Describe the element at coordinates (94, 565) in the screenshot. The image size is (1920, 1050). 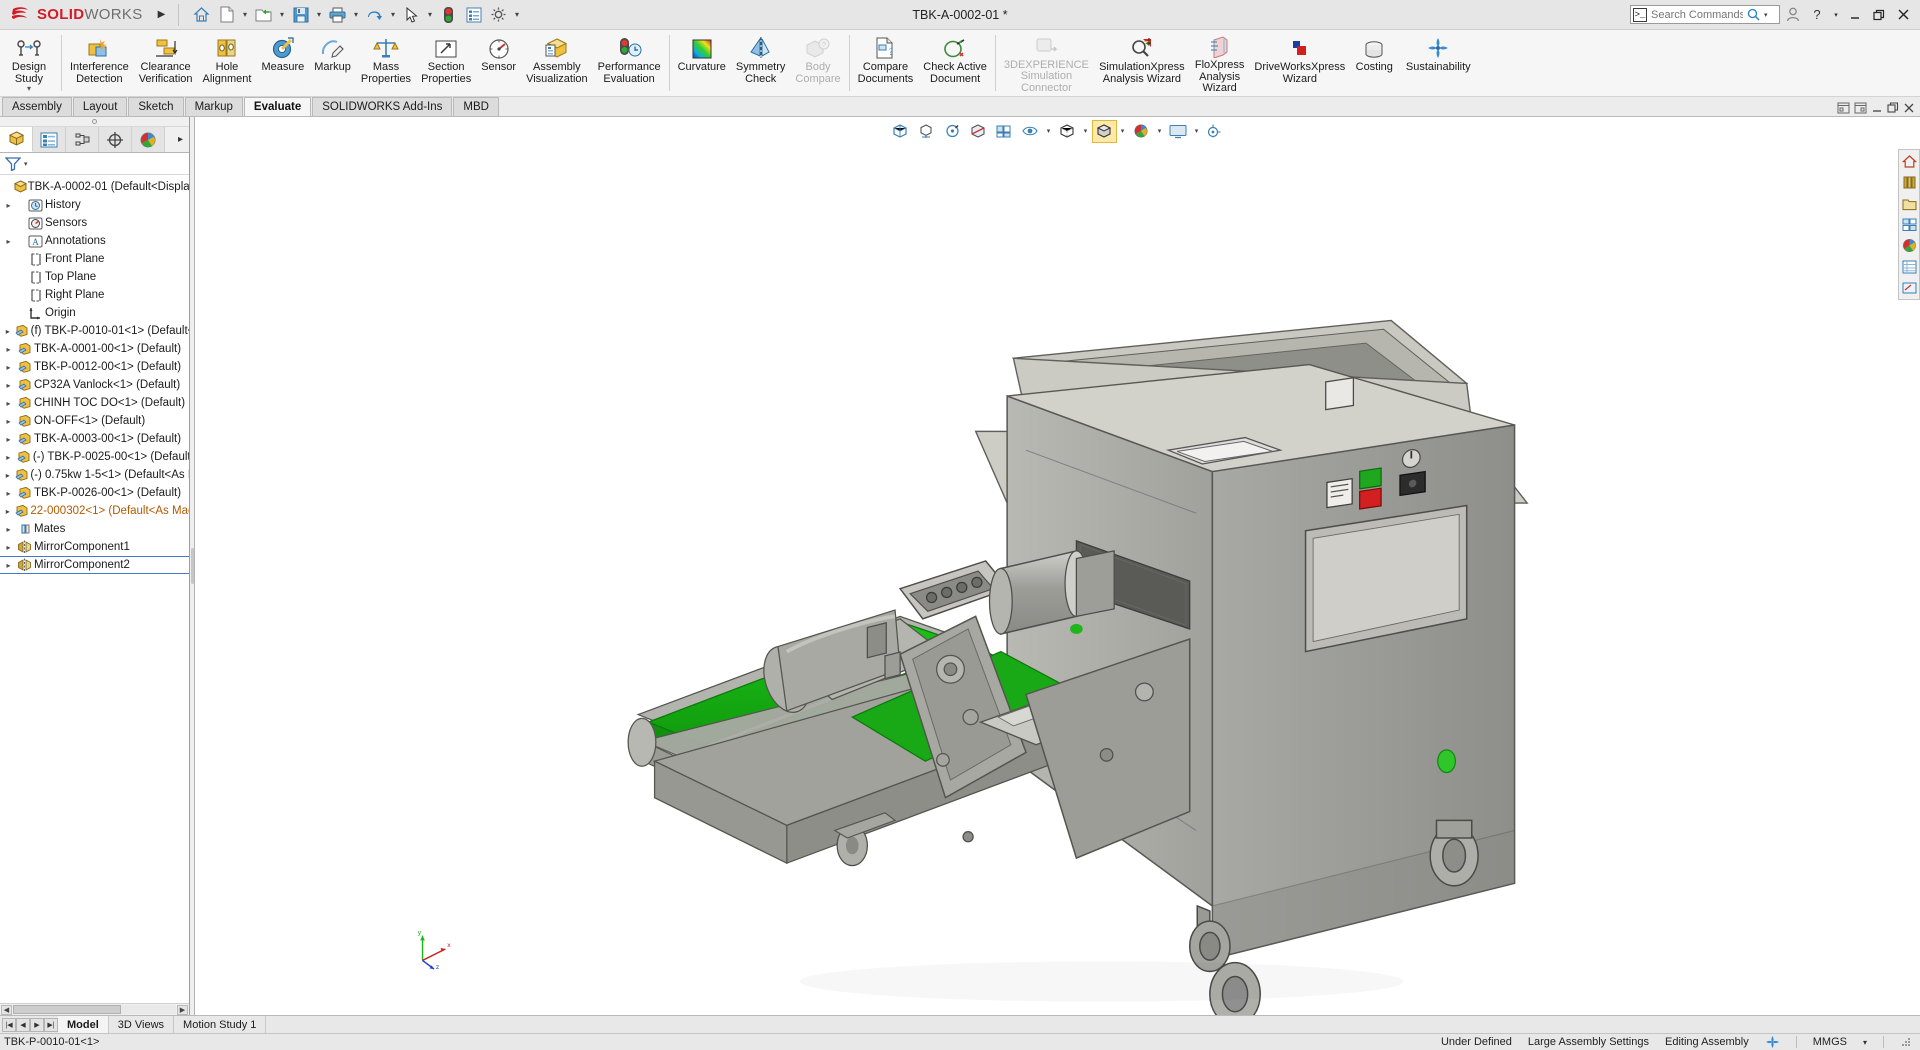
I see `tree-item-mirrorcomponent2: ▸ MirrorComponent2` at that location.